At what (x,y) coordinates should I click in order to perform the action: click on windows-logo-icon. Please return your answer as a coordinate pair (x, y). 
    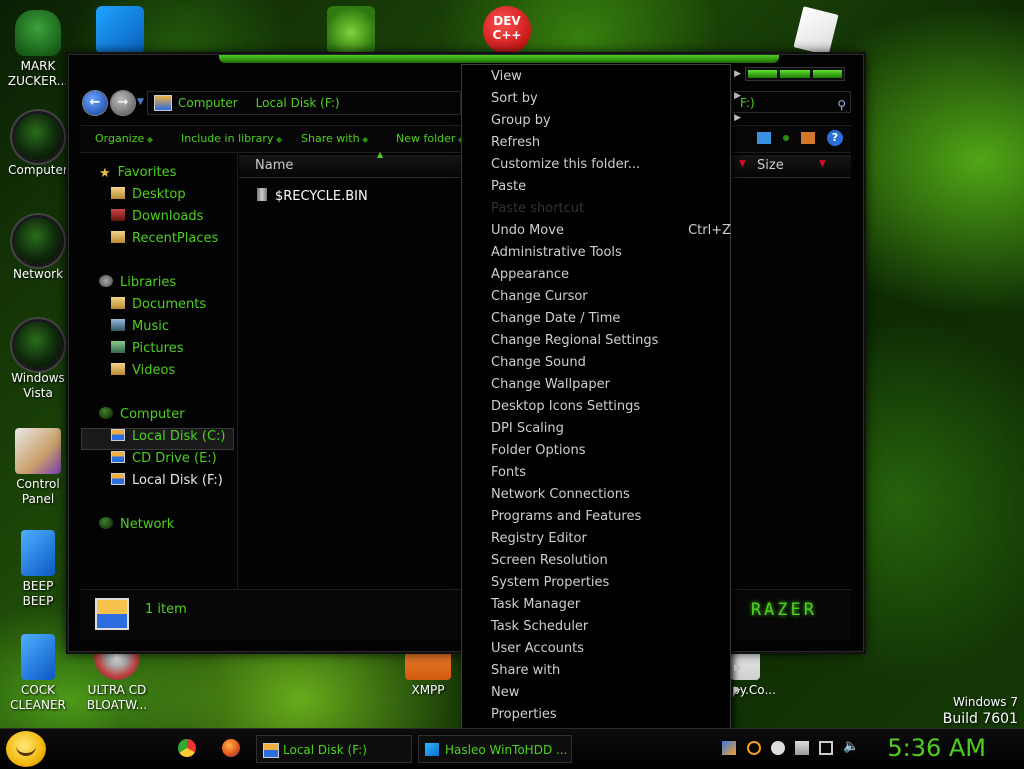
    Looking at the image, I should click on (120, 30).